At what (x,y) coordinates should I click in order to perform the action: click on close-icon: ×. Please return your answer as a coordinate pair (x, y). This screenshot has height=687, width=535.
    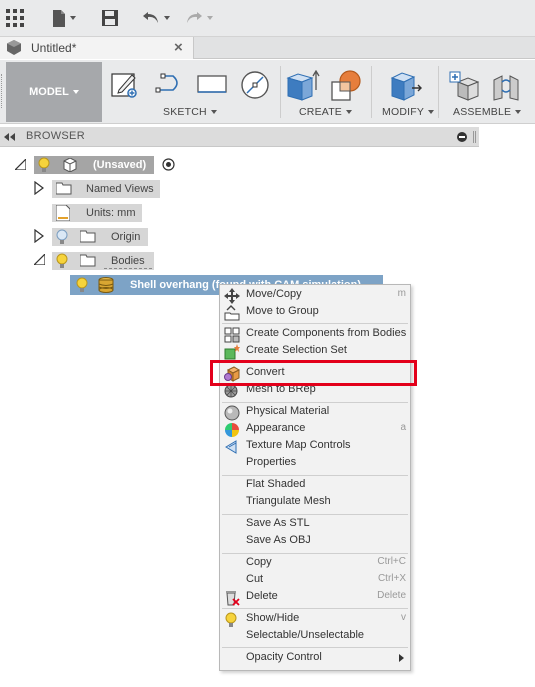
    Looking at the image, I should click on (178, 47).